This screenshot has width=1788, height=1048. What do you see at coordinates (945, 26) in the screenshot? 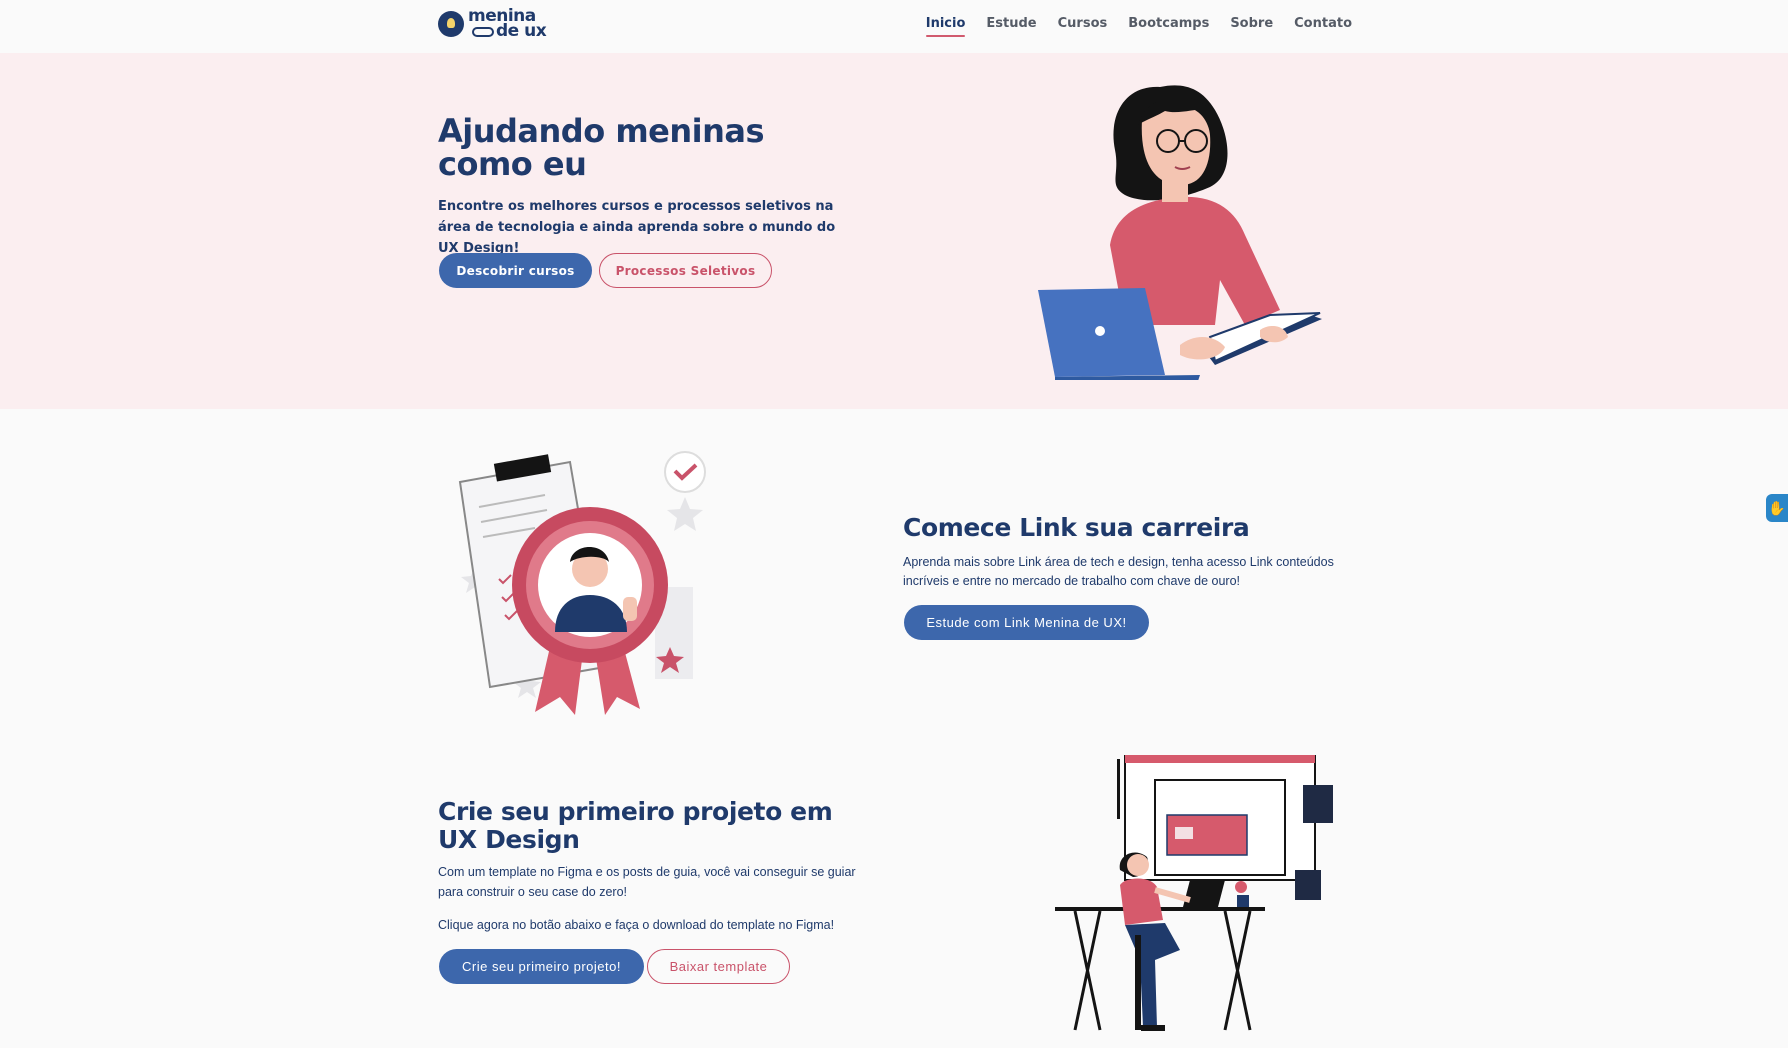
I see `nav-item-inicio: Inicio` at bounding box center [945, 26].